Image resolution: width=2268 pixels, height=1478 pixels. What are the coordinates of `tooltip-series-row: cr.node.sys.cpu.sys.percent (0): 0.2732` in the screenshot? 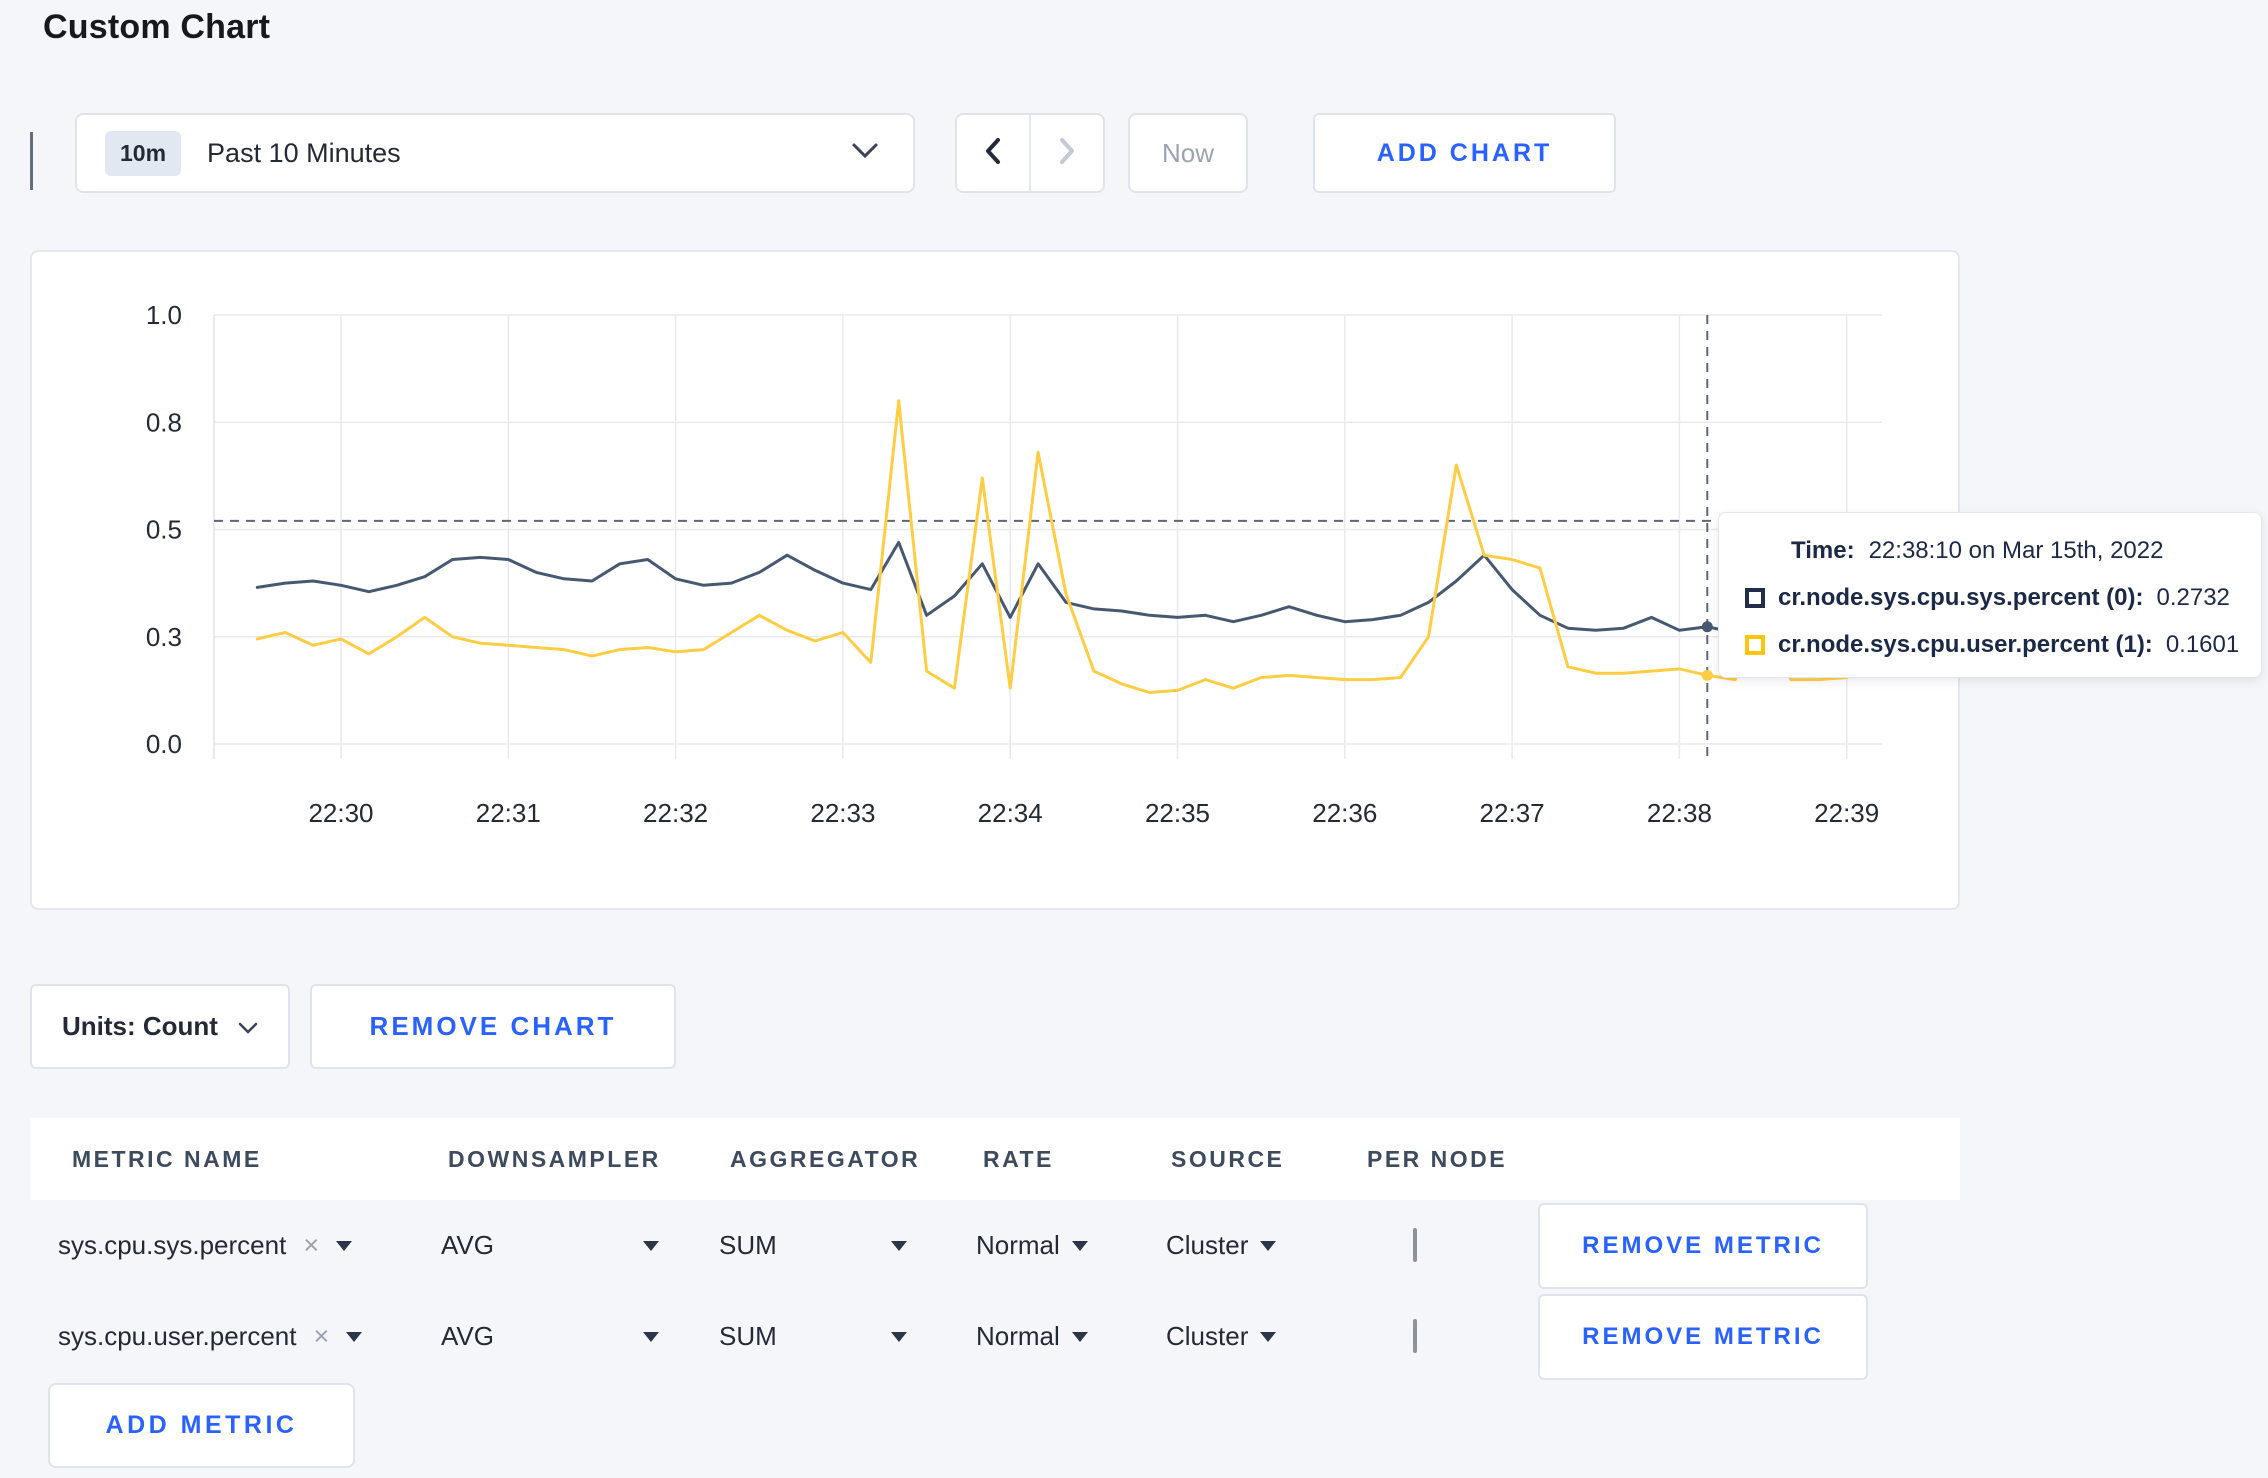 It's located at (1990, 598).